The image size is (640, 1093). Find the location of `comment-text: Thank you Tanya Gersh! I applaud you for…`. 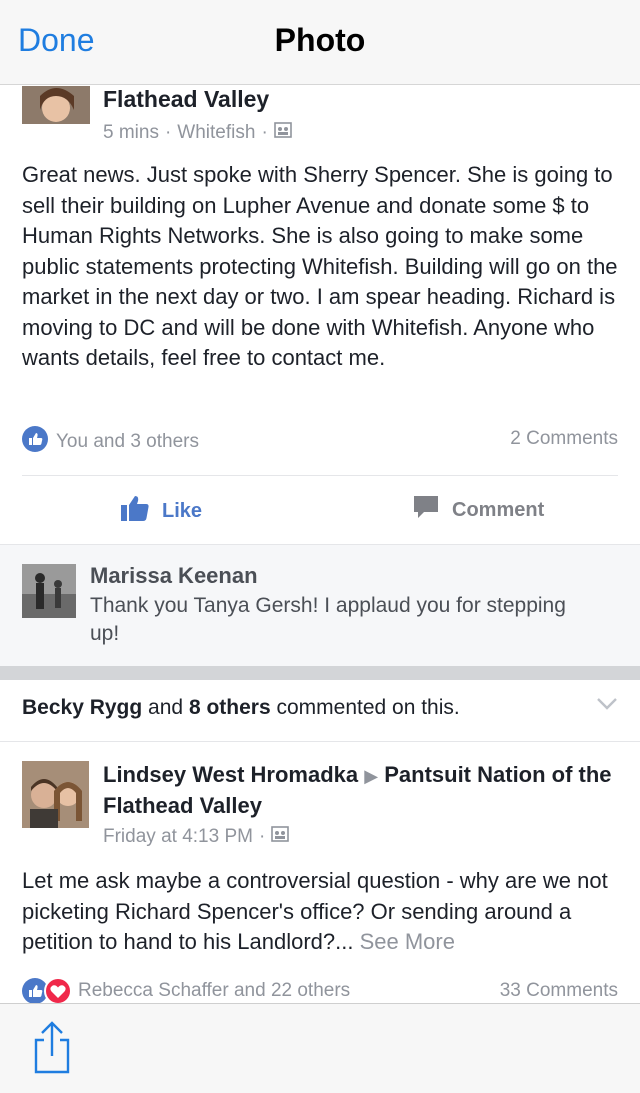

comment-text: Thank you Tanya Gersh! I applaud you for… is located at coordinates (328, 619).